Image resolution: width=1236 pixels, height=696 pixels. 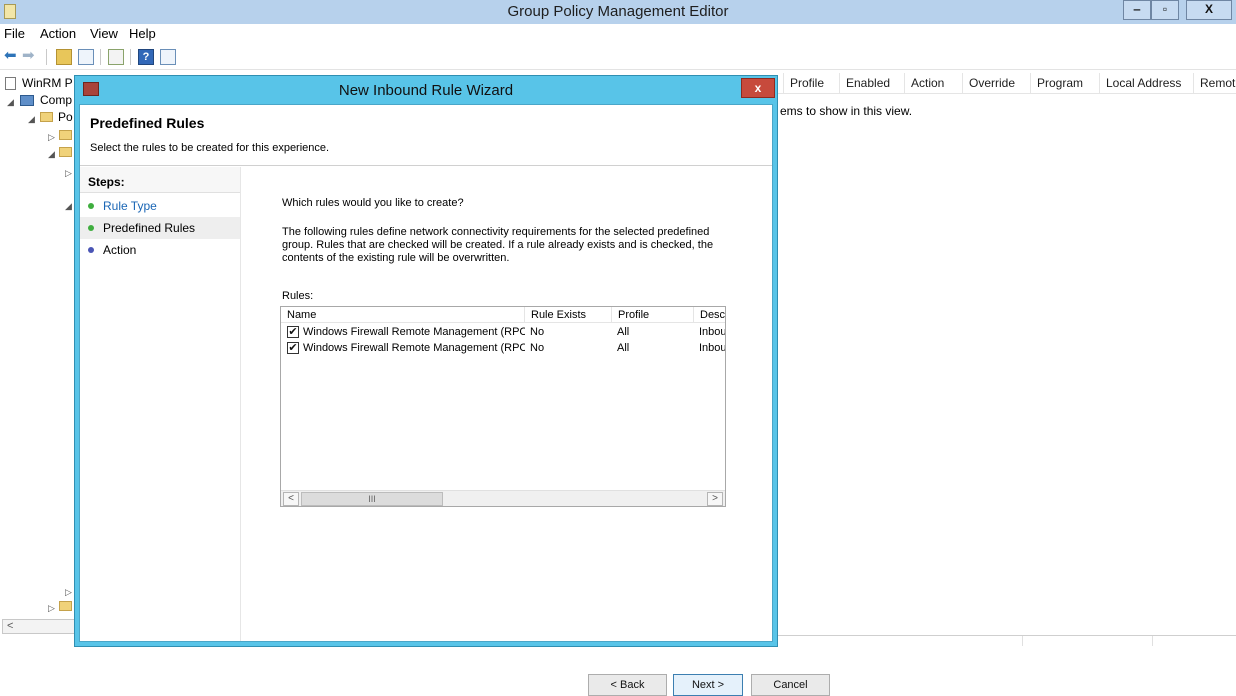 I want to click on status-bar-divider, so click(x=1007, y=635).